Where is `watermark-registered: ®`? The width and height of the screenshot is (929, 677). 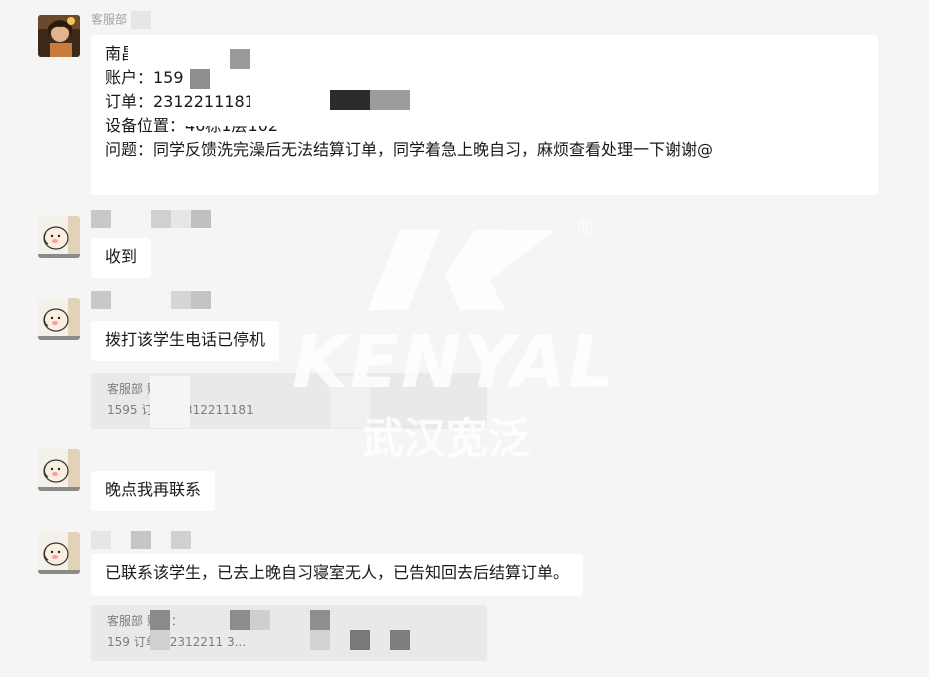 watermark-registered: ® is located at coordinates (585, 228).